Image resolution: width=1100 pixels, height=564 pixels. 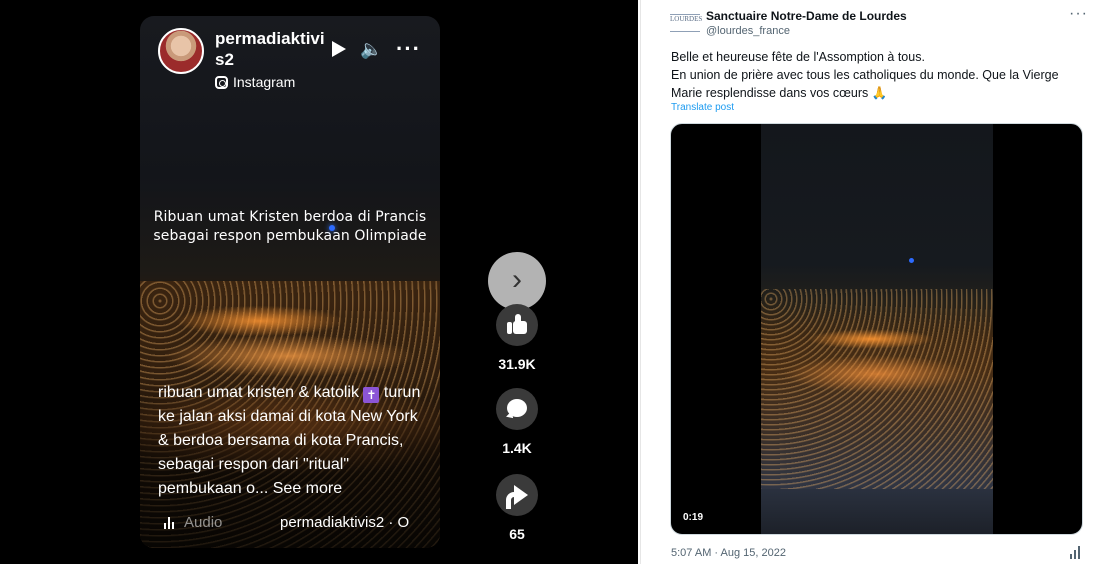 I want to click on translate-link: Translate post, so click(x=702, y=107).